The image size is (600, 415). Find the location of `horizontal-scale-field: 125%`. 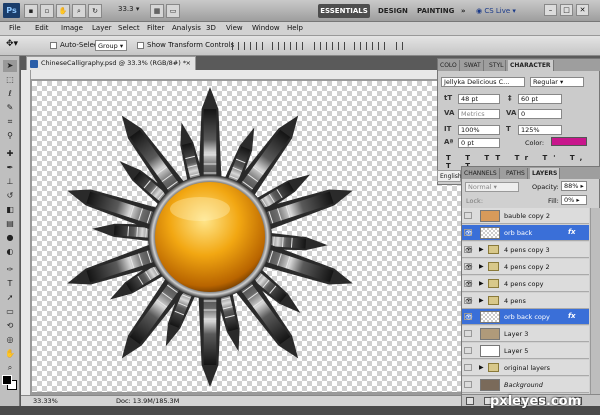

horizontal-scale-field: 125% is located at coordinates (540, 130).